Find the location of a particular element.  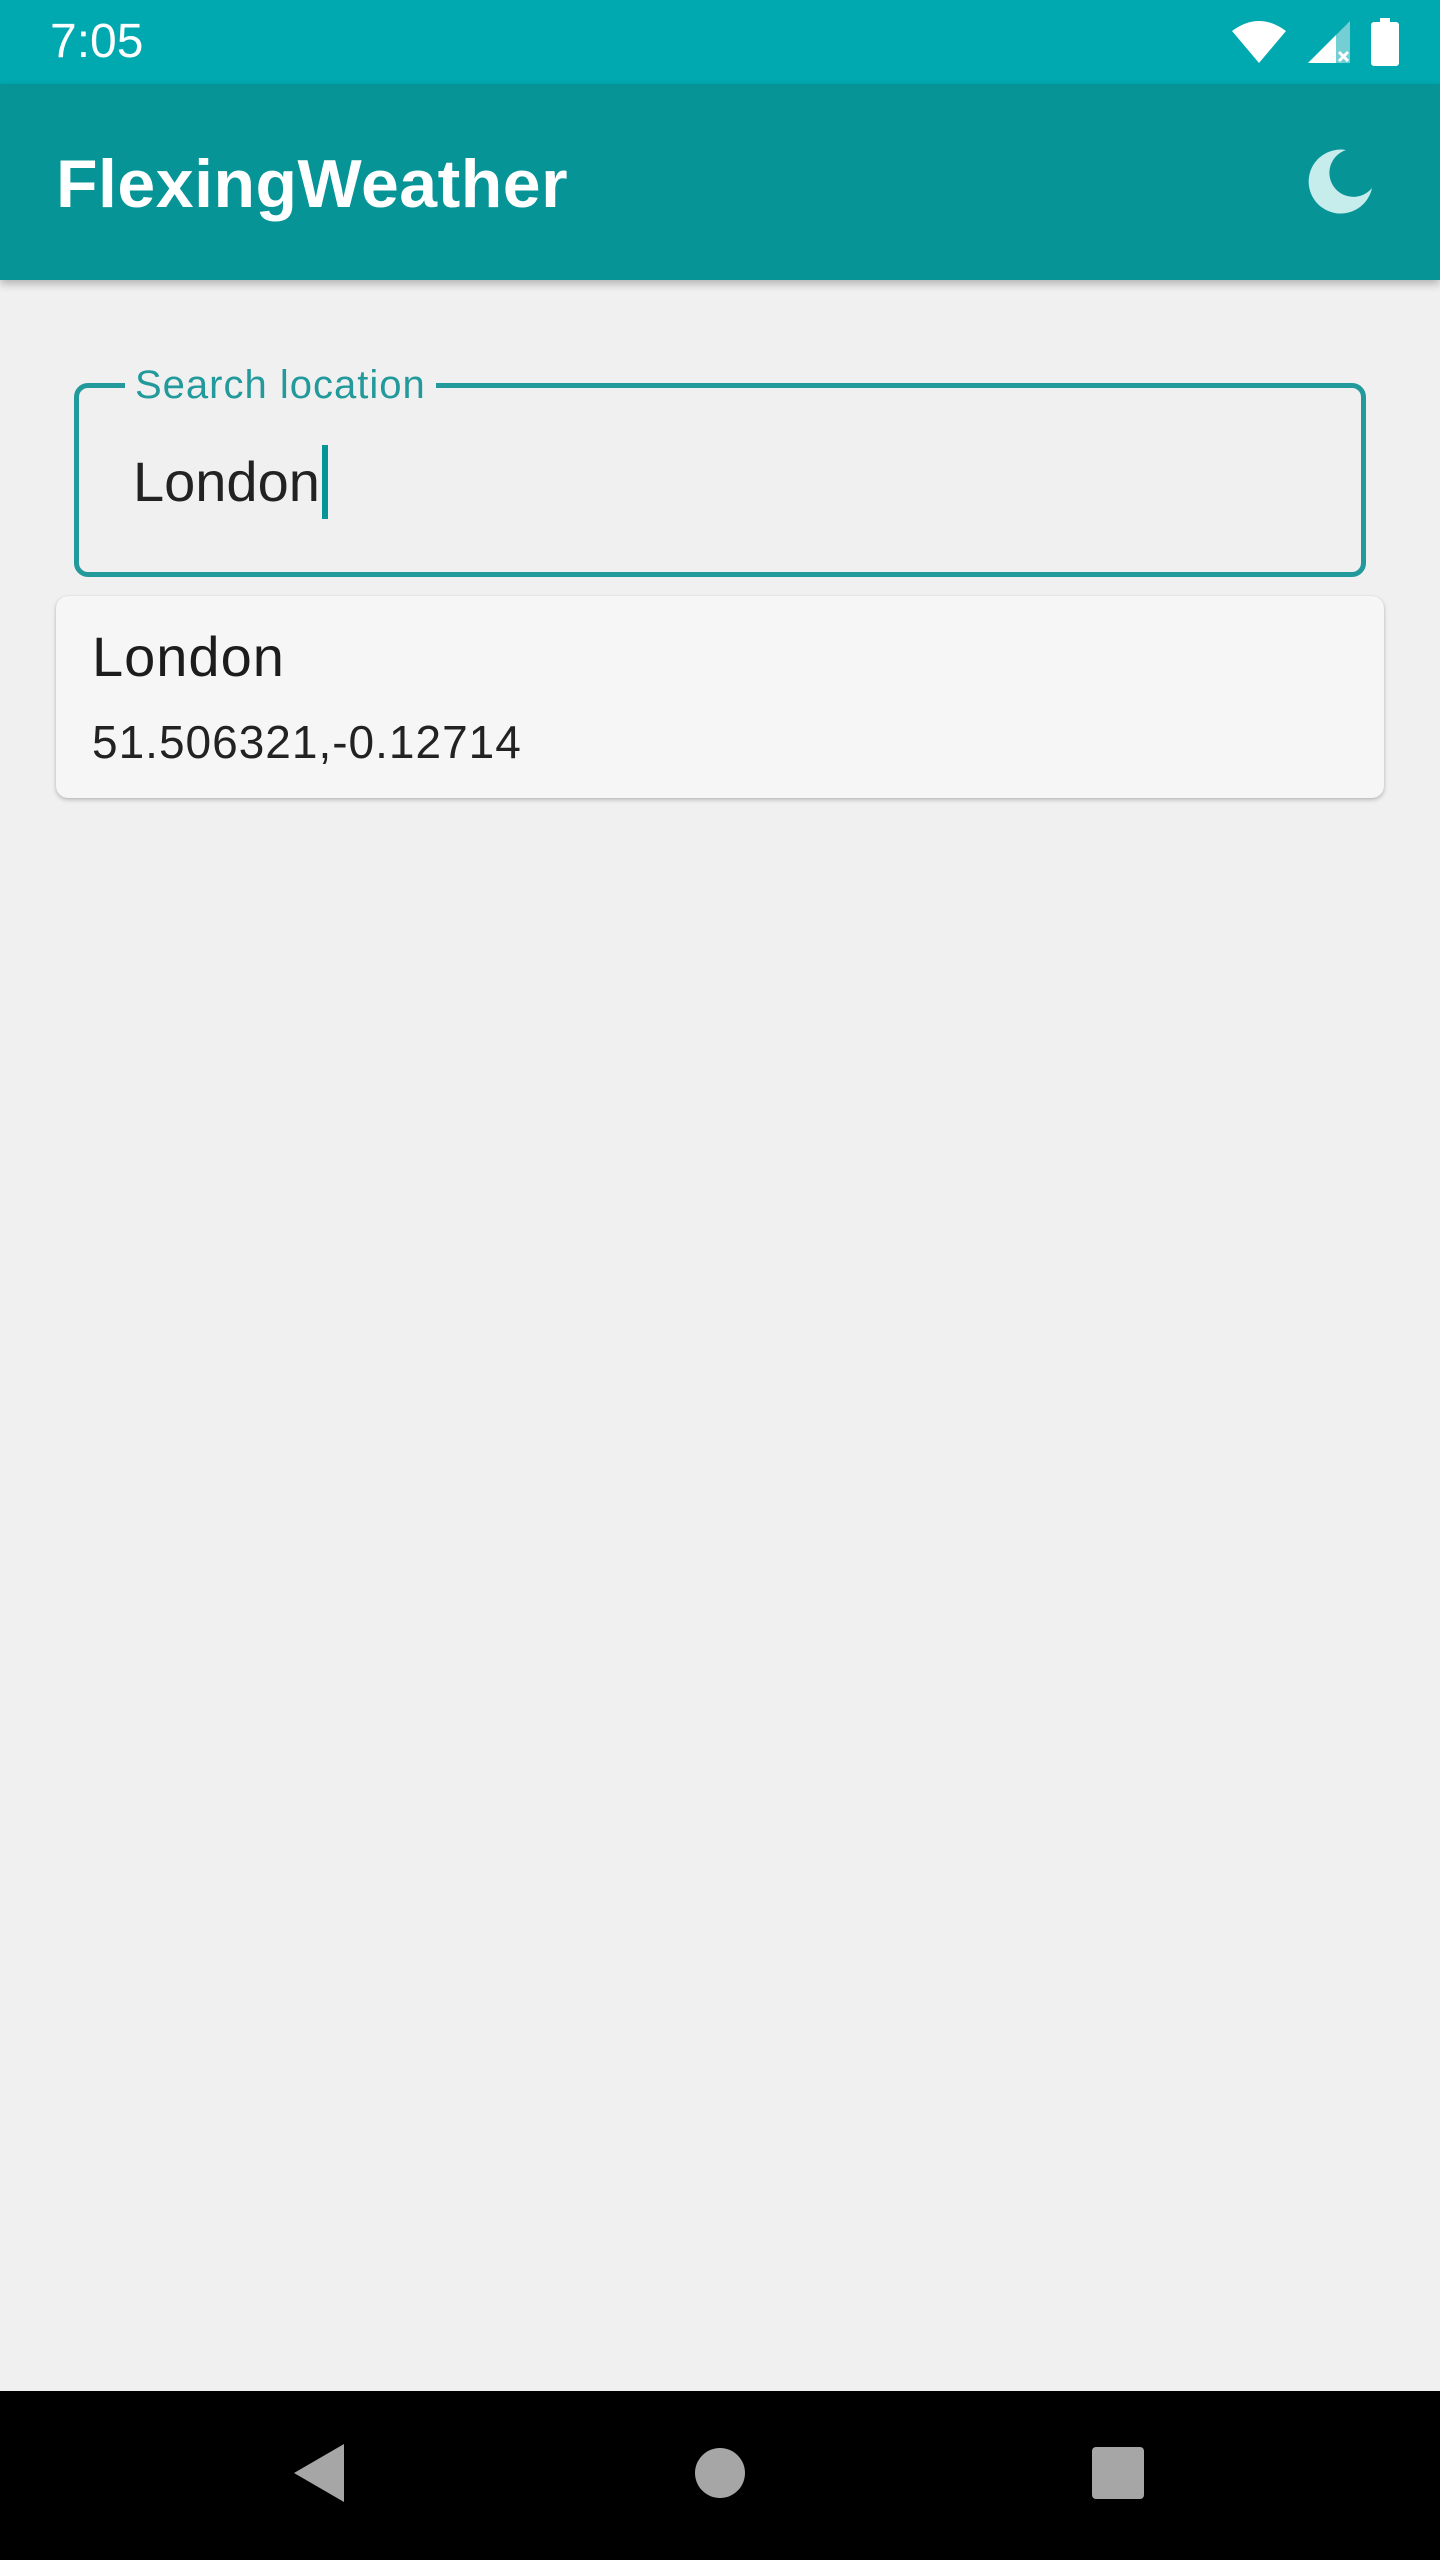

app-title: FlexingWeather is located at coordinates (312, 184).